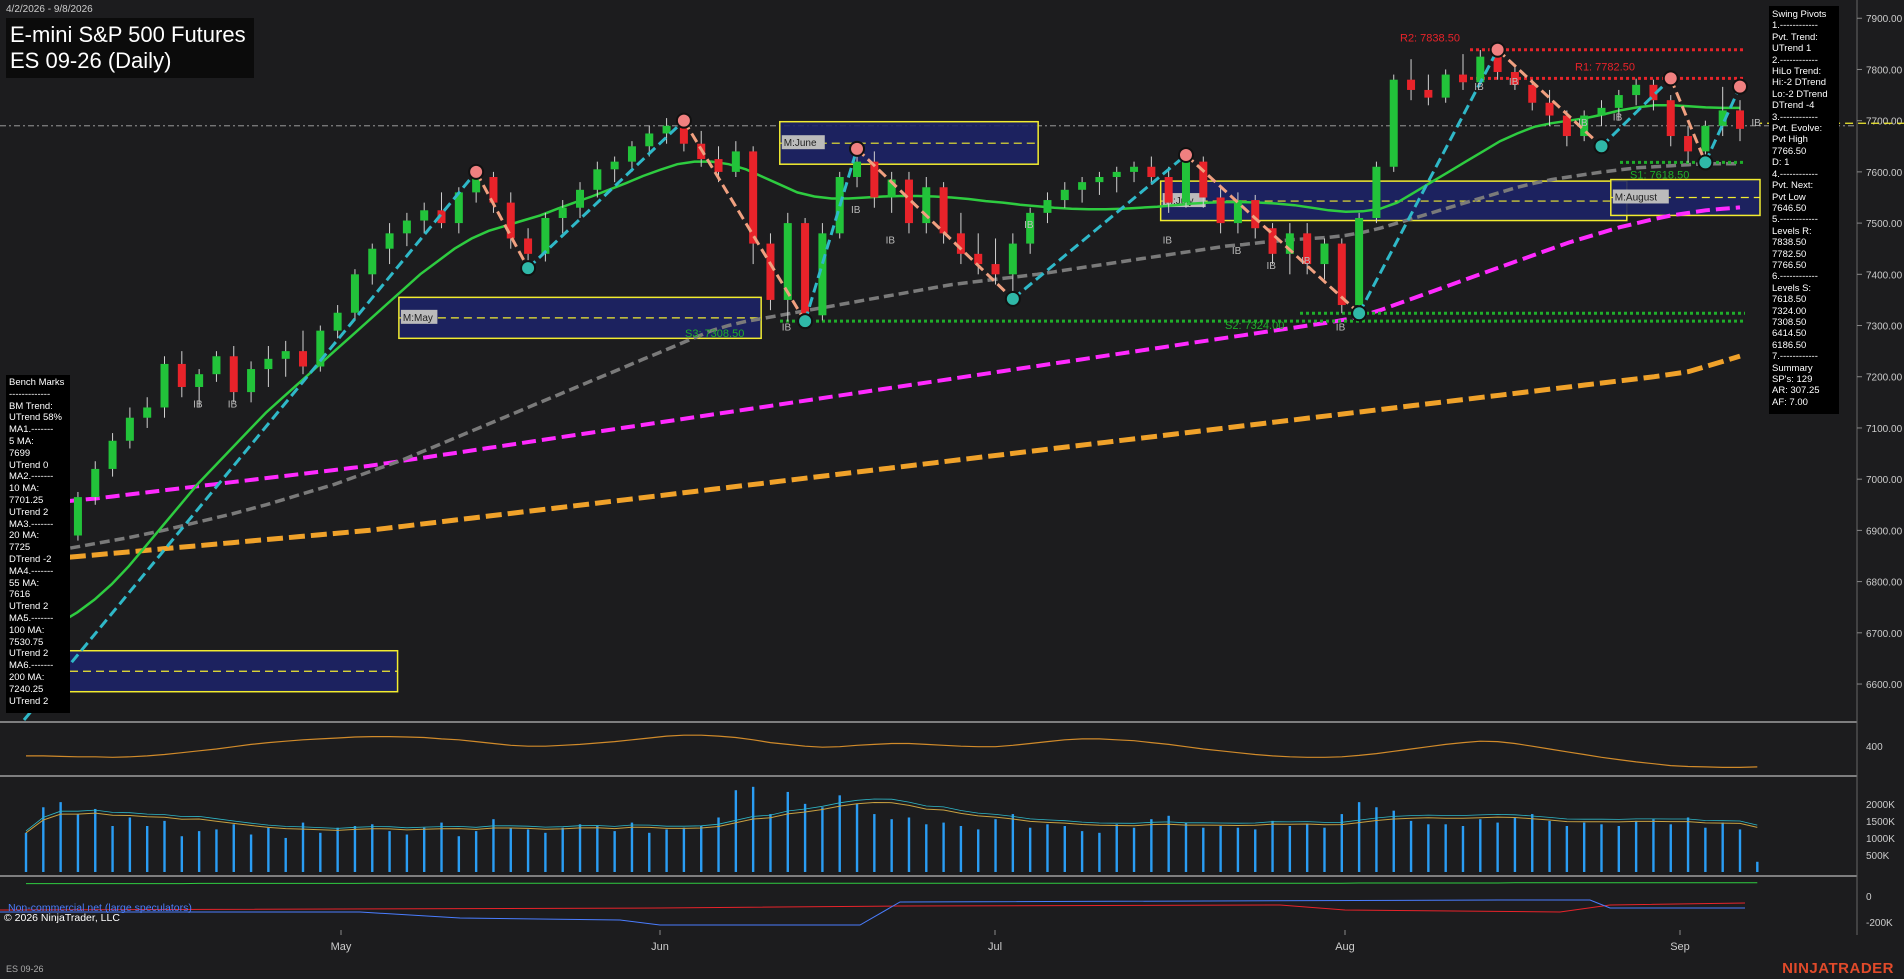 The width and height of the screenshot is (1904, 979). Describe the element at coordinates (1880, 822) in the screenshot. I see `volume-tick-label: 1500K` at that location.